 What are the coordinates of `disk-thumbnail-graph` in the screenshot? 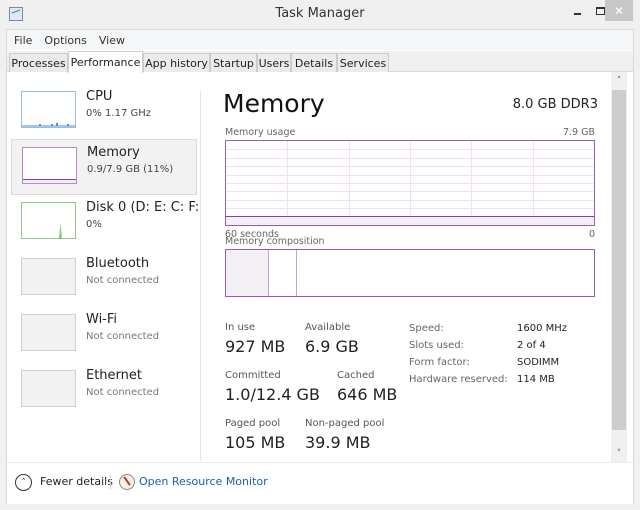 It's located at (48, 220).